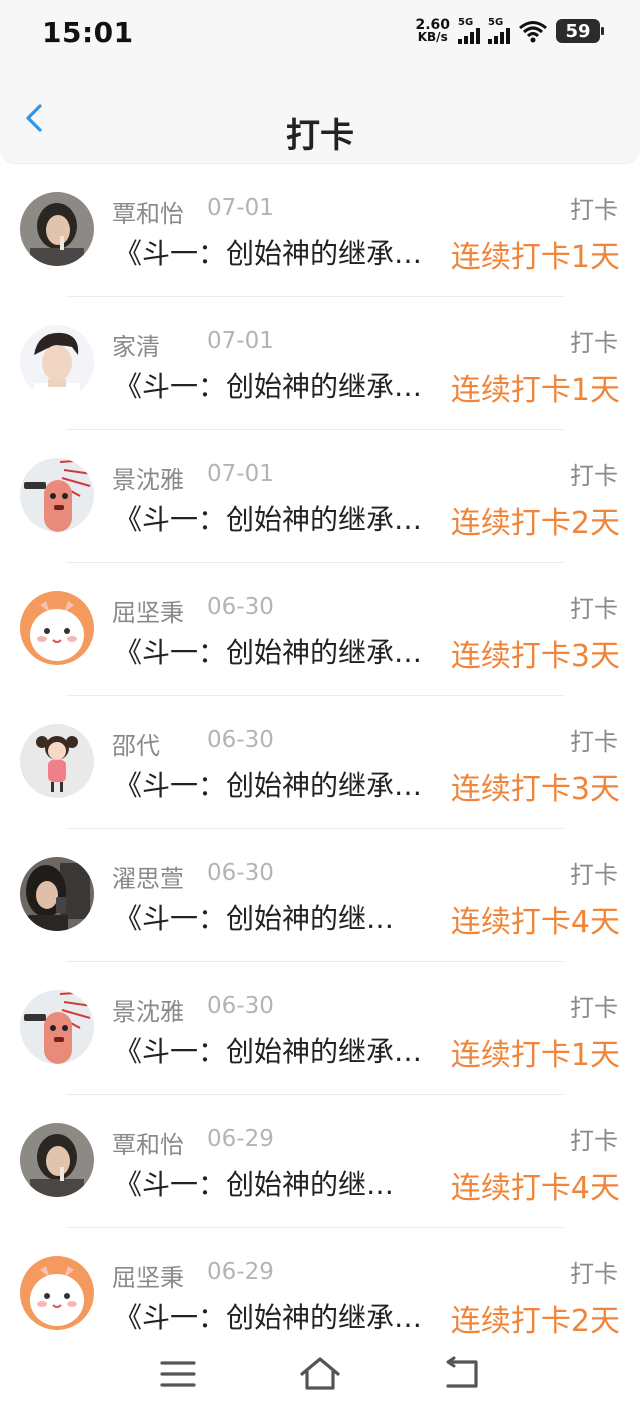 Image resolution: width=640 pixels, height=1415 pixels. Describe the element at coordinates (580, 31) in the screenshot. I see `battery-icon: 59` at that location.